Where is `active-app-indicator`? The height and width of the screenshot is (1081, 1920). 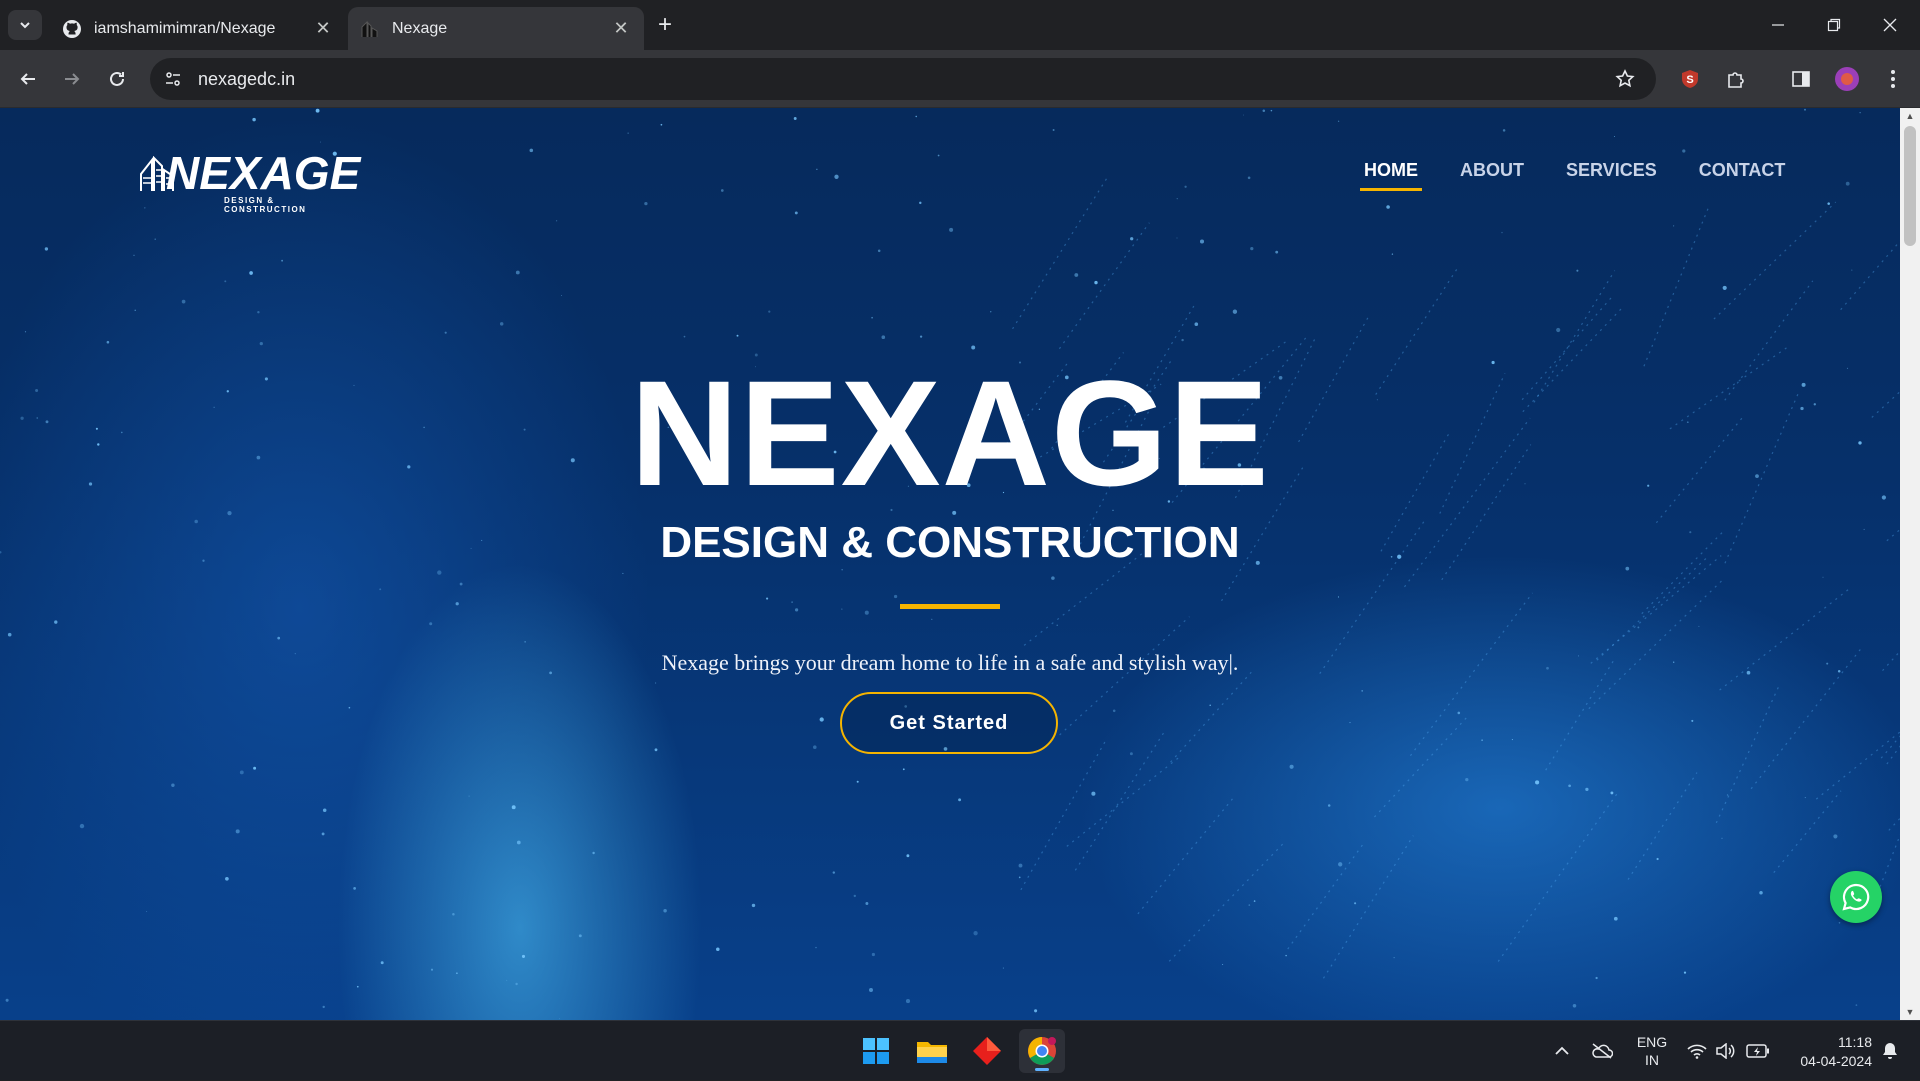
active-app-indicator is located at coordinates (1042, 1069).